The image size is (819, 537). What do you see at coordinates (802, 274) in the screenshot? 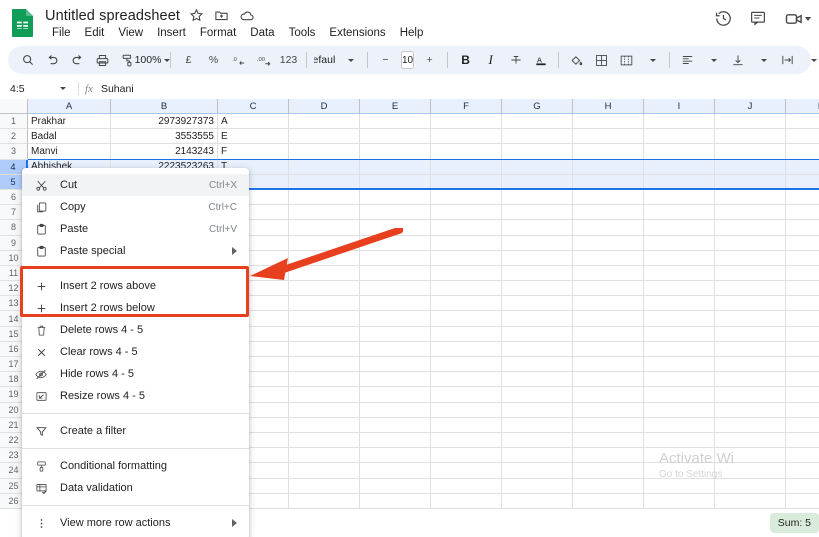
I see `cell-K11` at bounding box center [802, 274].